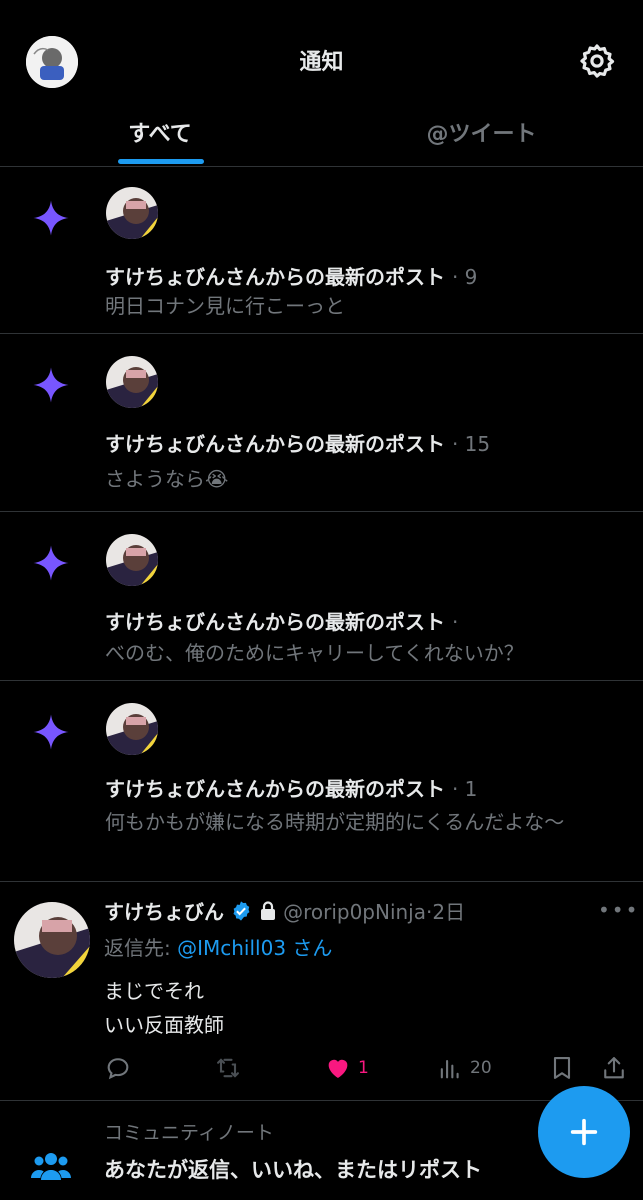  I want to click on notification-title-row: すけちょびんさんからの最新のポスト · 9, so click(291, 275).